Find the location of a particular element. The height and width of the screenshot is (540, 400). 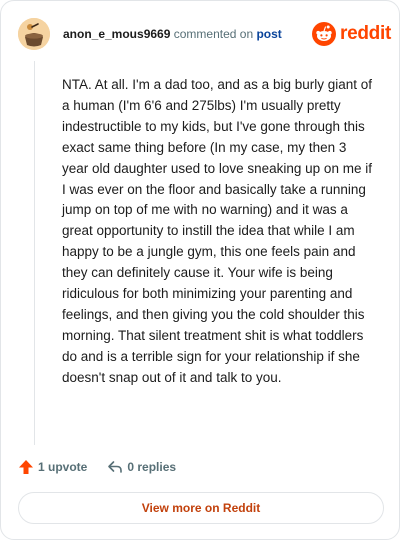

comment-author: anon_e_mous9669 is located at coordinates (116, 34).